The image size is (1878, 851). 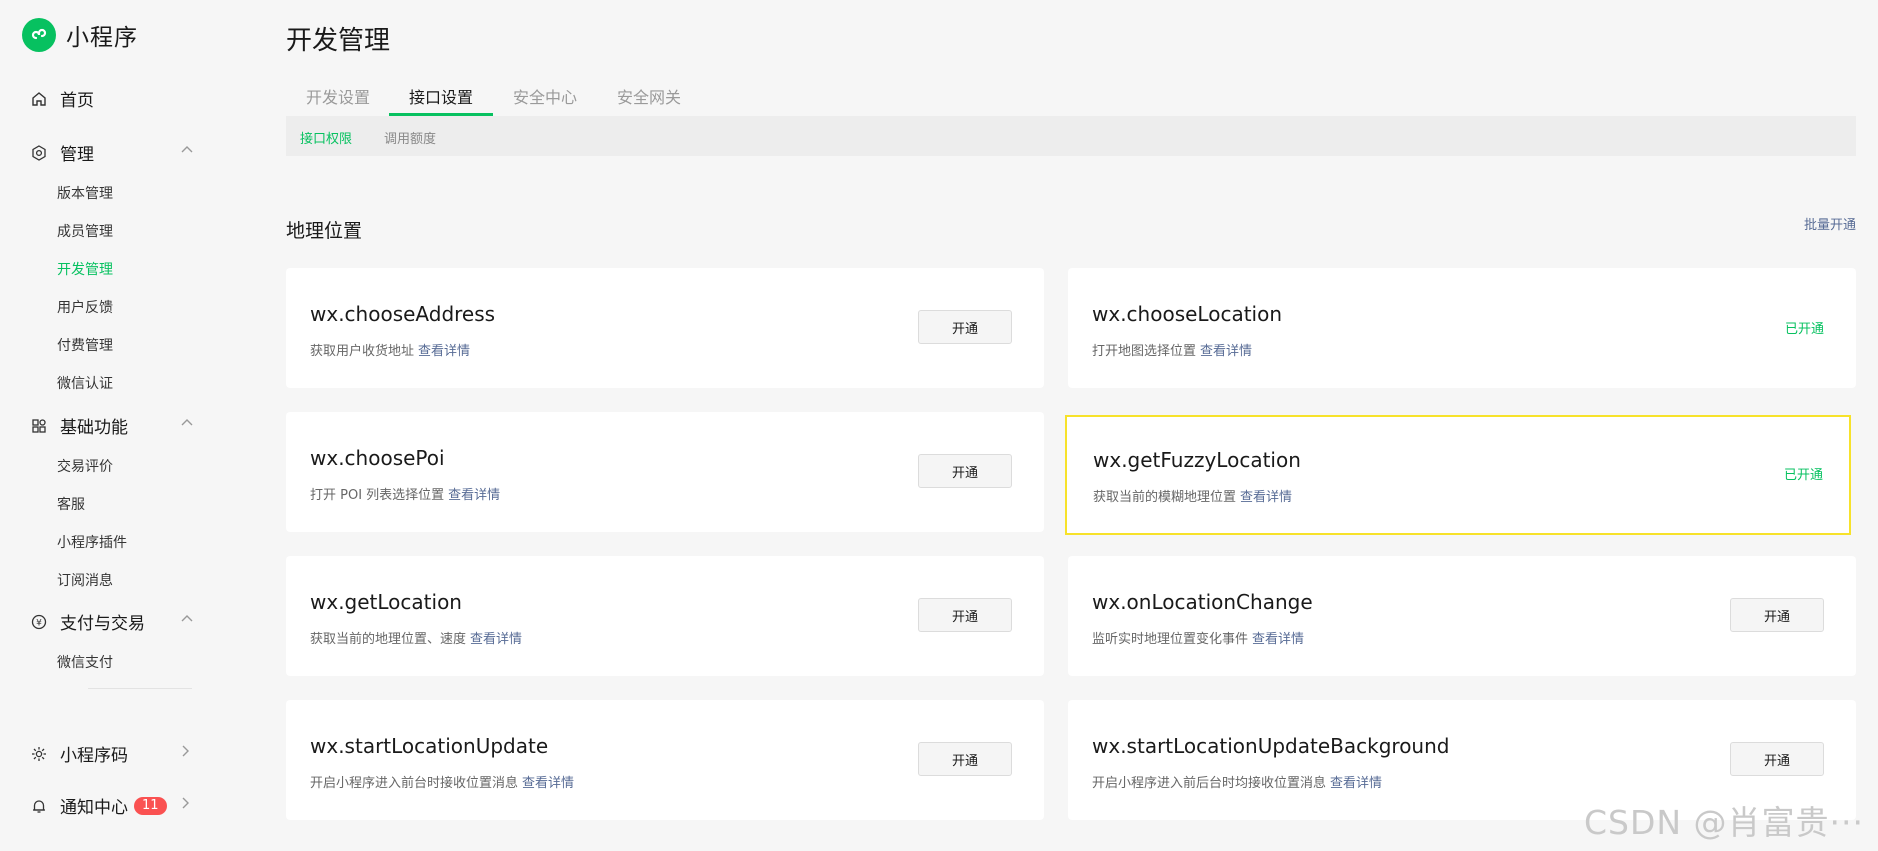 What do you see at coordinates (94, 756) in the screenshot?
I see `sidebar-item-label: 小程序码` at bounding box center [94, 756].